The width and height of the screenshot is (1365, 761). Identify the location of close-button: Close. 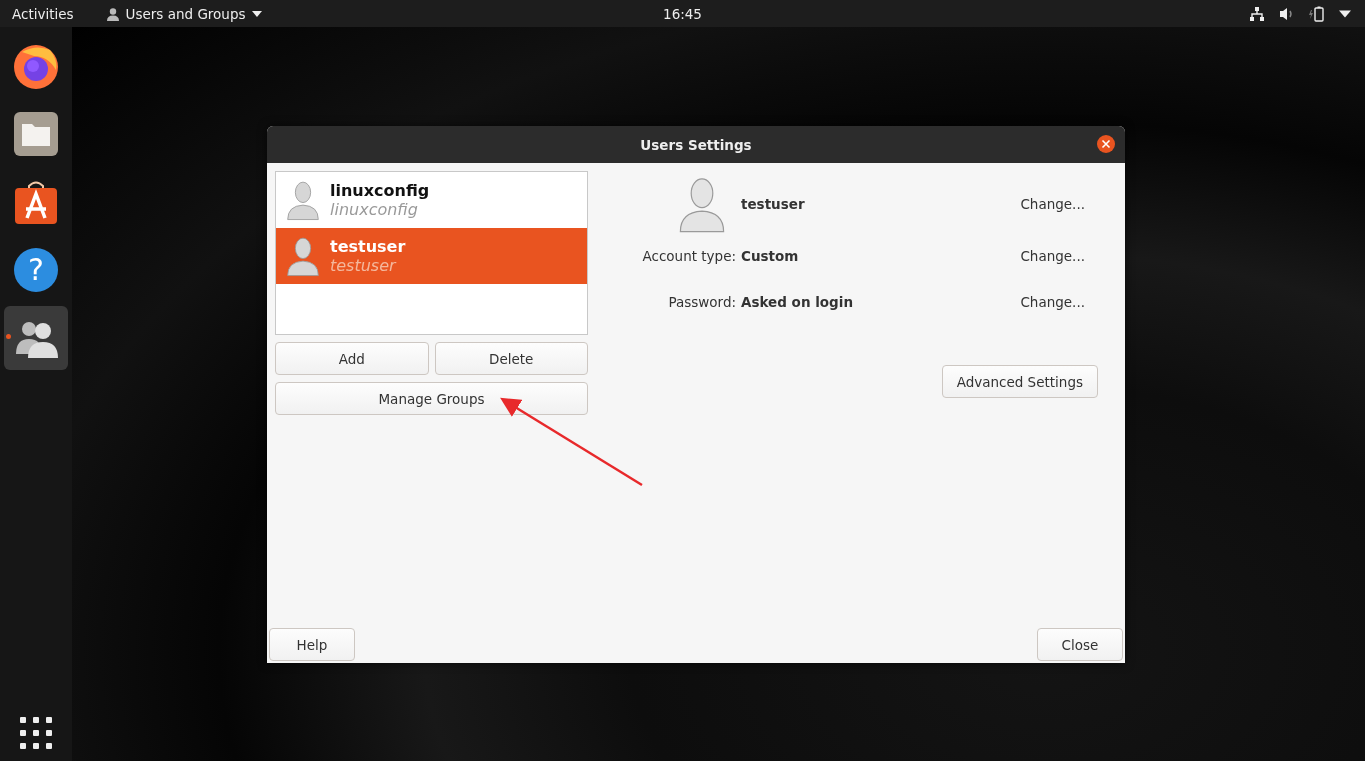
(1080, 644).